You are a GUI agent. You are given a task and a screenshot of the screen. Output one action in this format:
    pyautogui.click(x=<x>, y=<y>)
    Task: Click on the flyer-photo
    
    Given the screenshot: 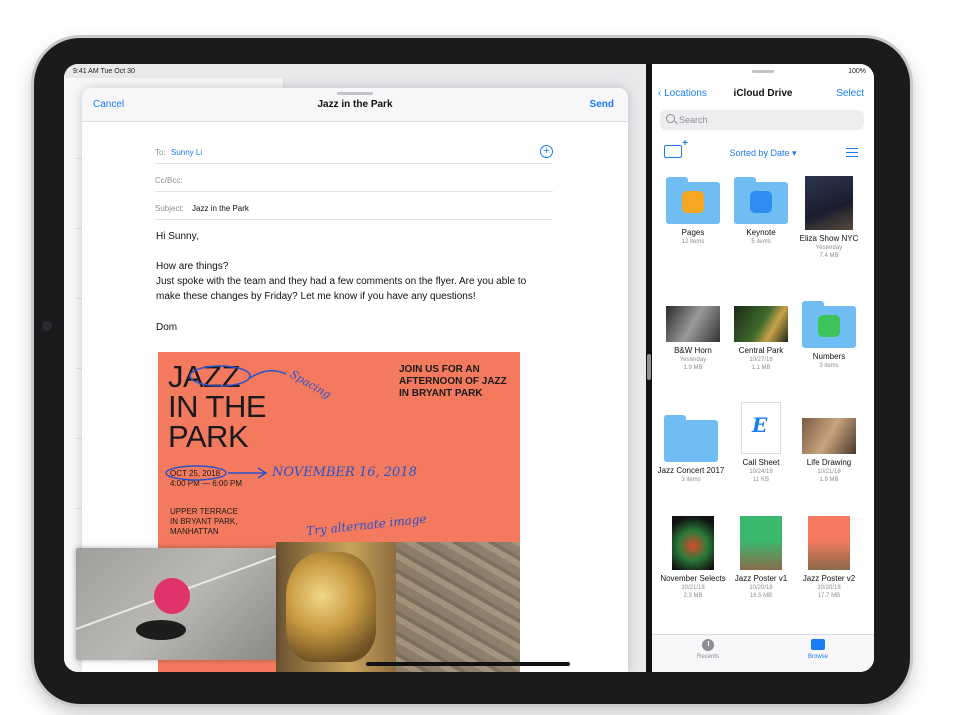 What is the action you would take?
    pyautogui.click(x=398, y=607)
    